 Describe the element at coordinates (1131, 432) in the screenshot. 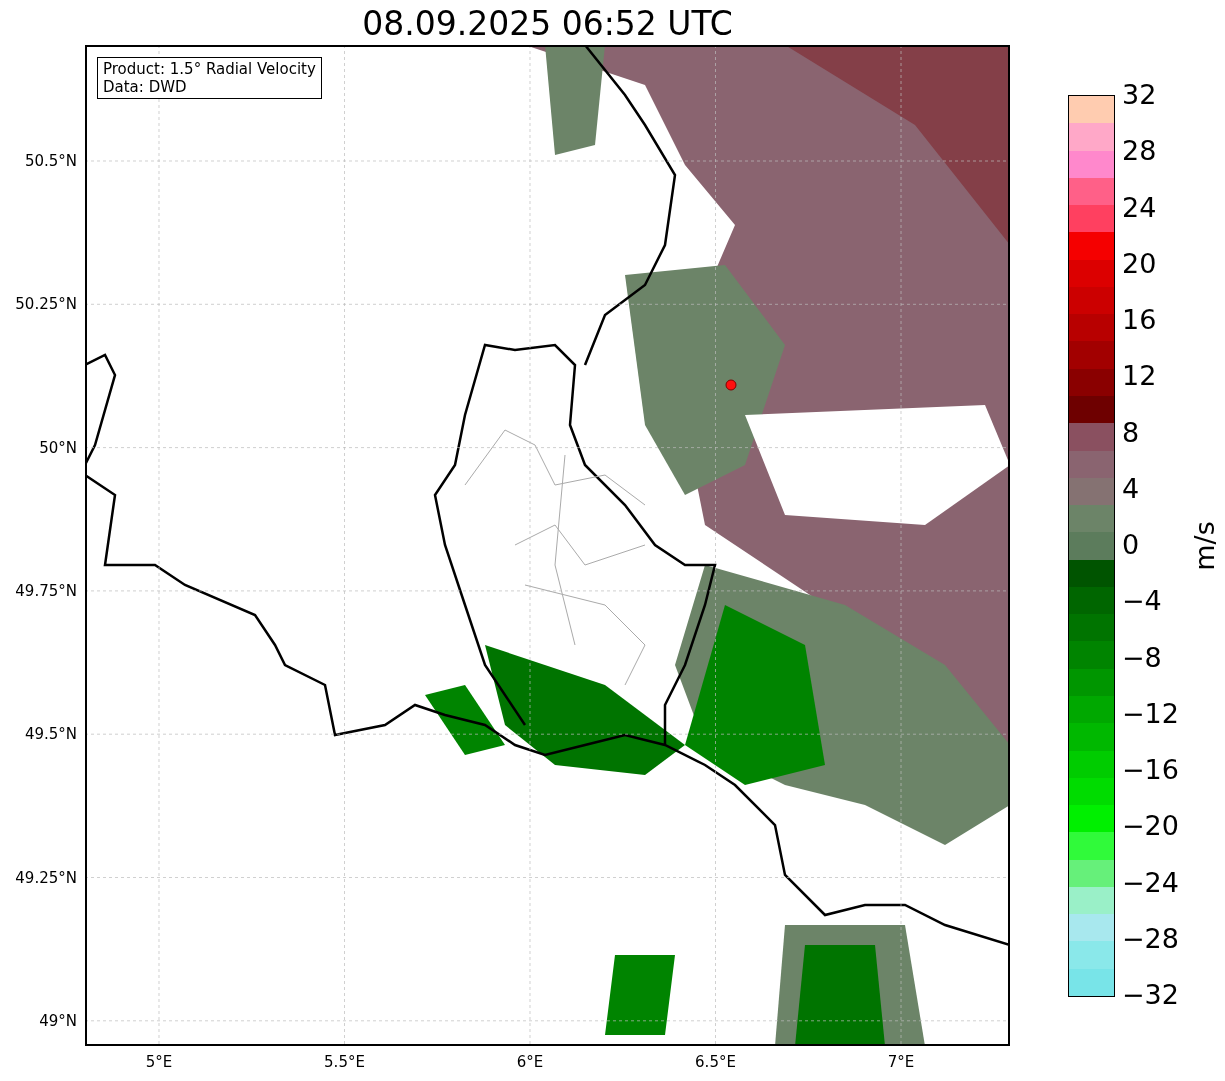

I see `colorbar-tick-label: 8` at that location.